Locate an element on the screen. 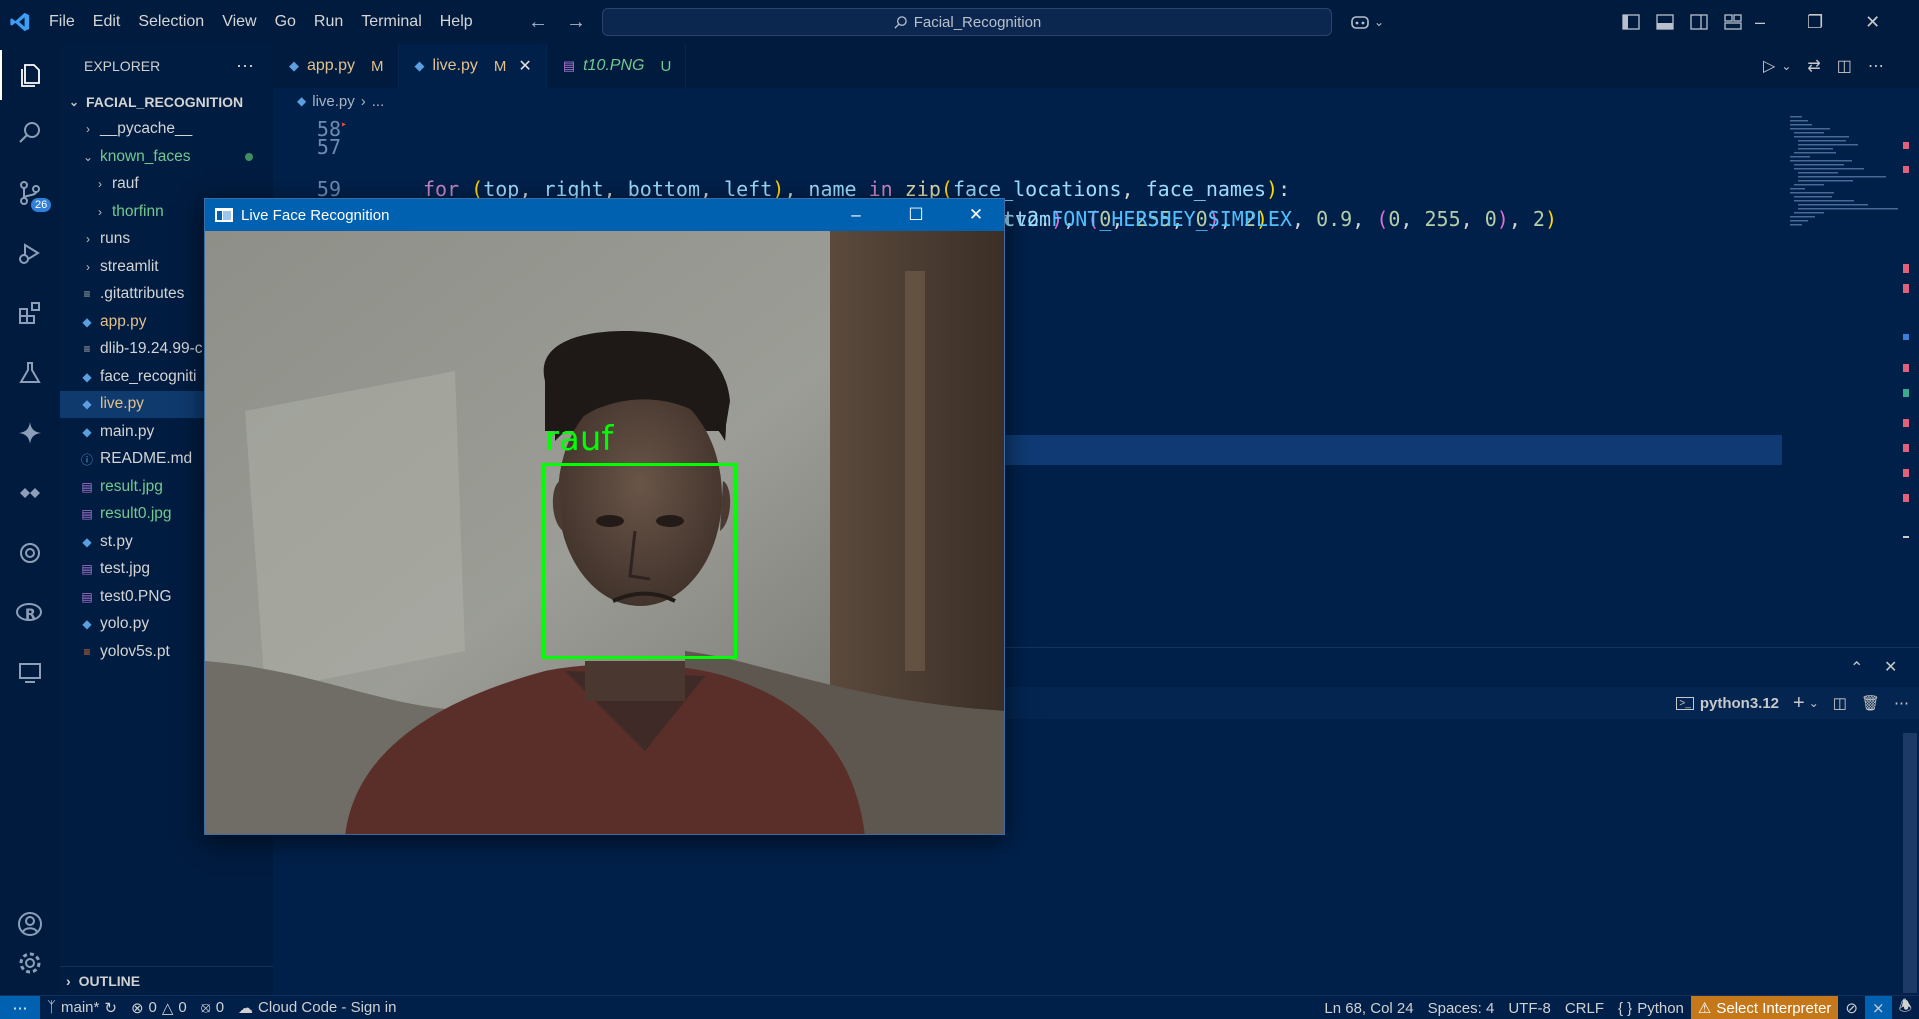 Image resolution: width=1919 pixels, height=1019 pixels. forward-arrow-icon: → is located at coordinates (576, 22).